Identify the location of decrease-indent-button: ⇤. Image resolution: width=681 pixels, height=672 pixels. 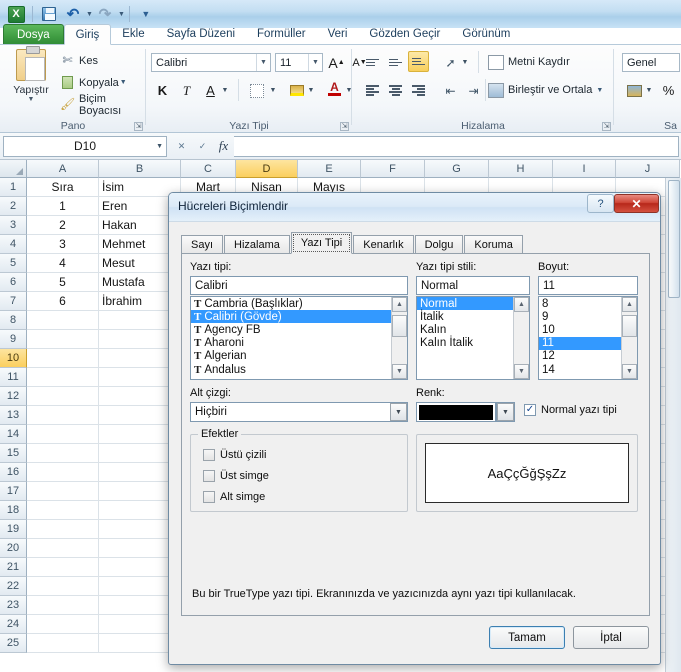
(450, 90).